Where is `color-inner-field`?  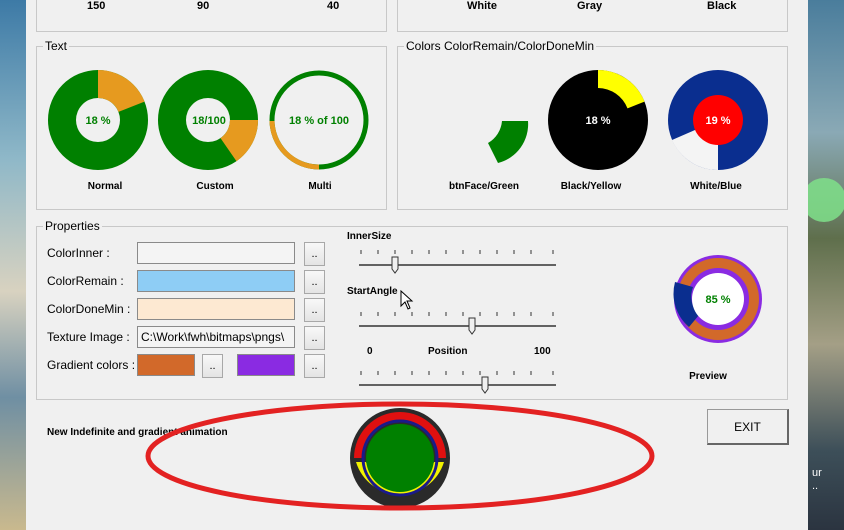
color-inner-field is located at coordinates (216, 253).